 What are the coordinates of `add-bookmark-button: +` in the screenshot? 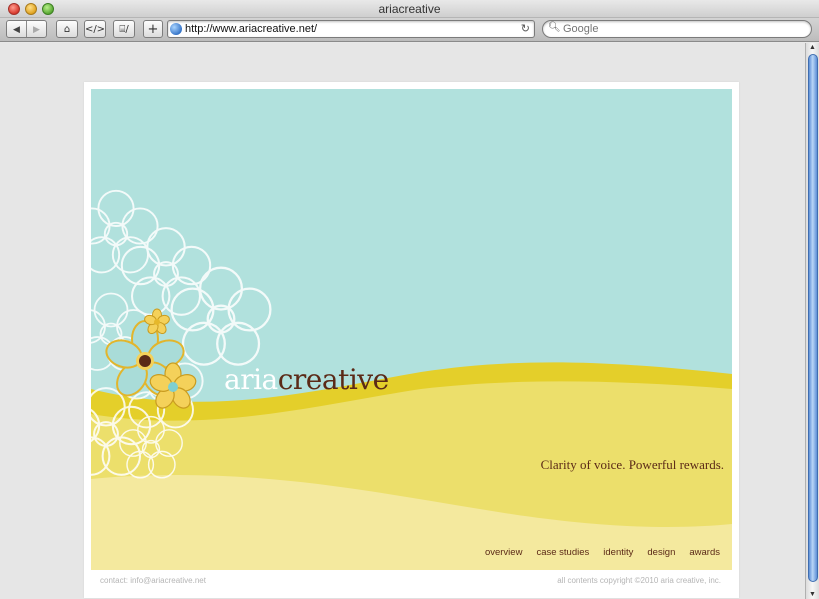 It's located at (153, 29).